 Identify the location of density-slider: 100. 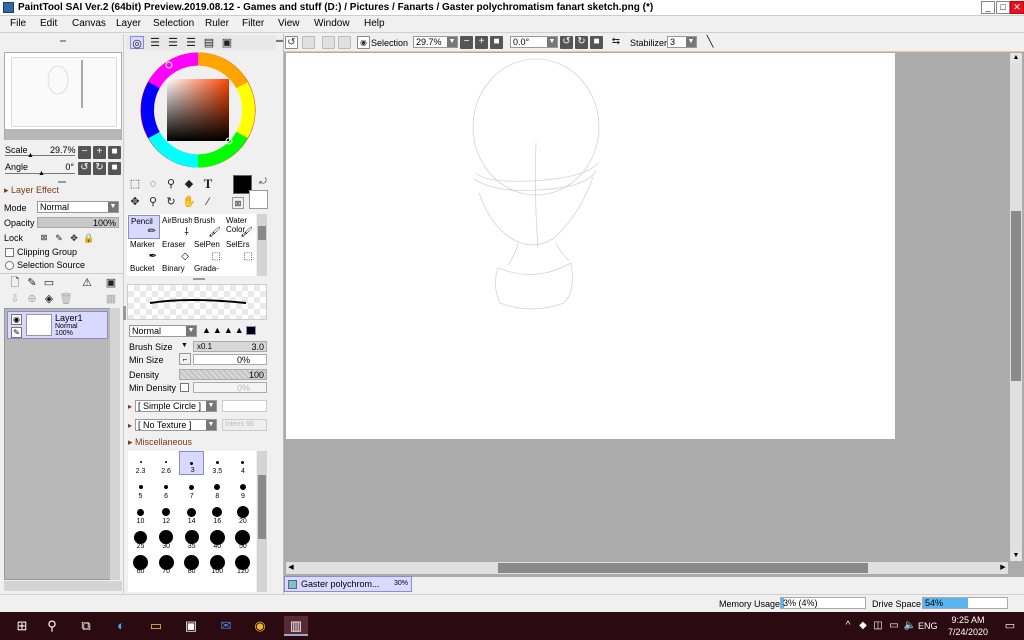
(223, 374).